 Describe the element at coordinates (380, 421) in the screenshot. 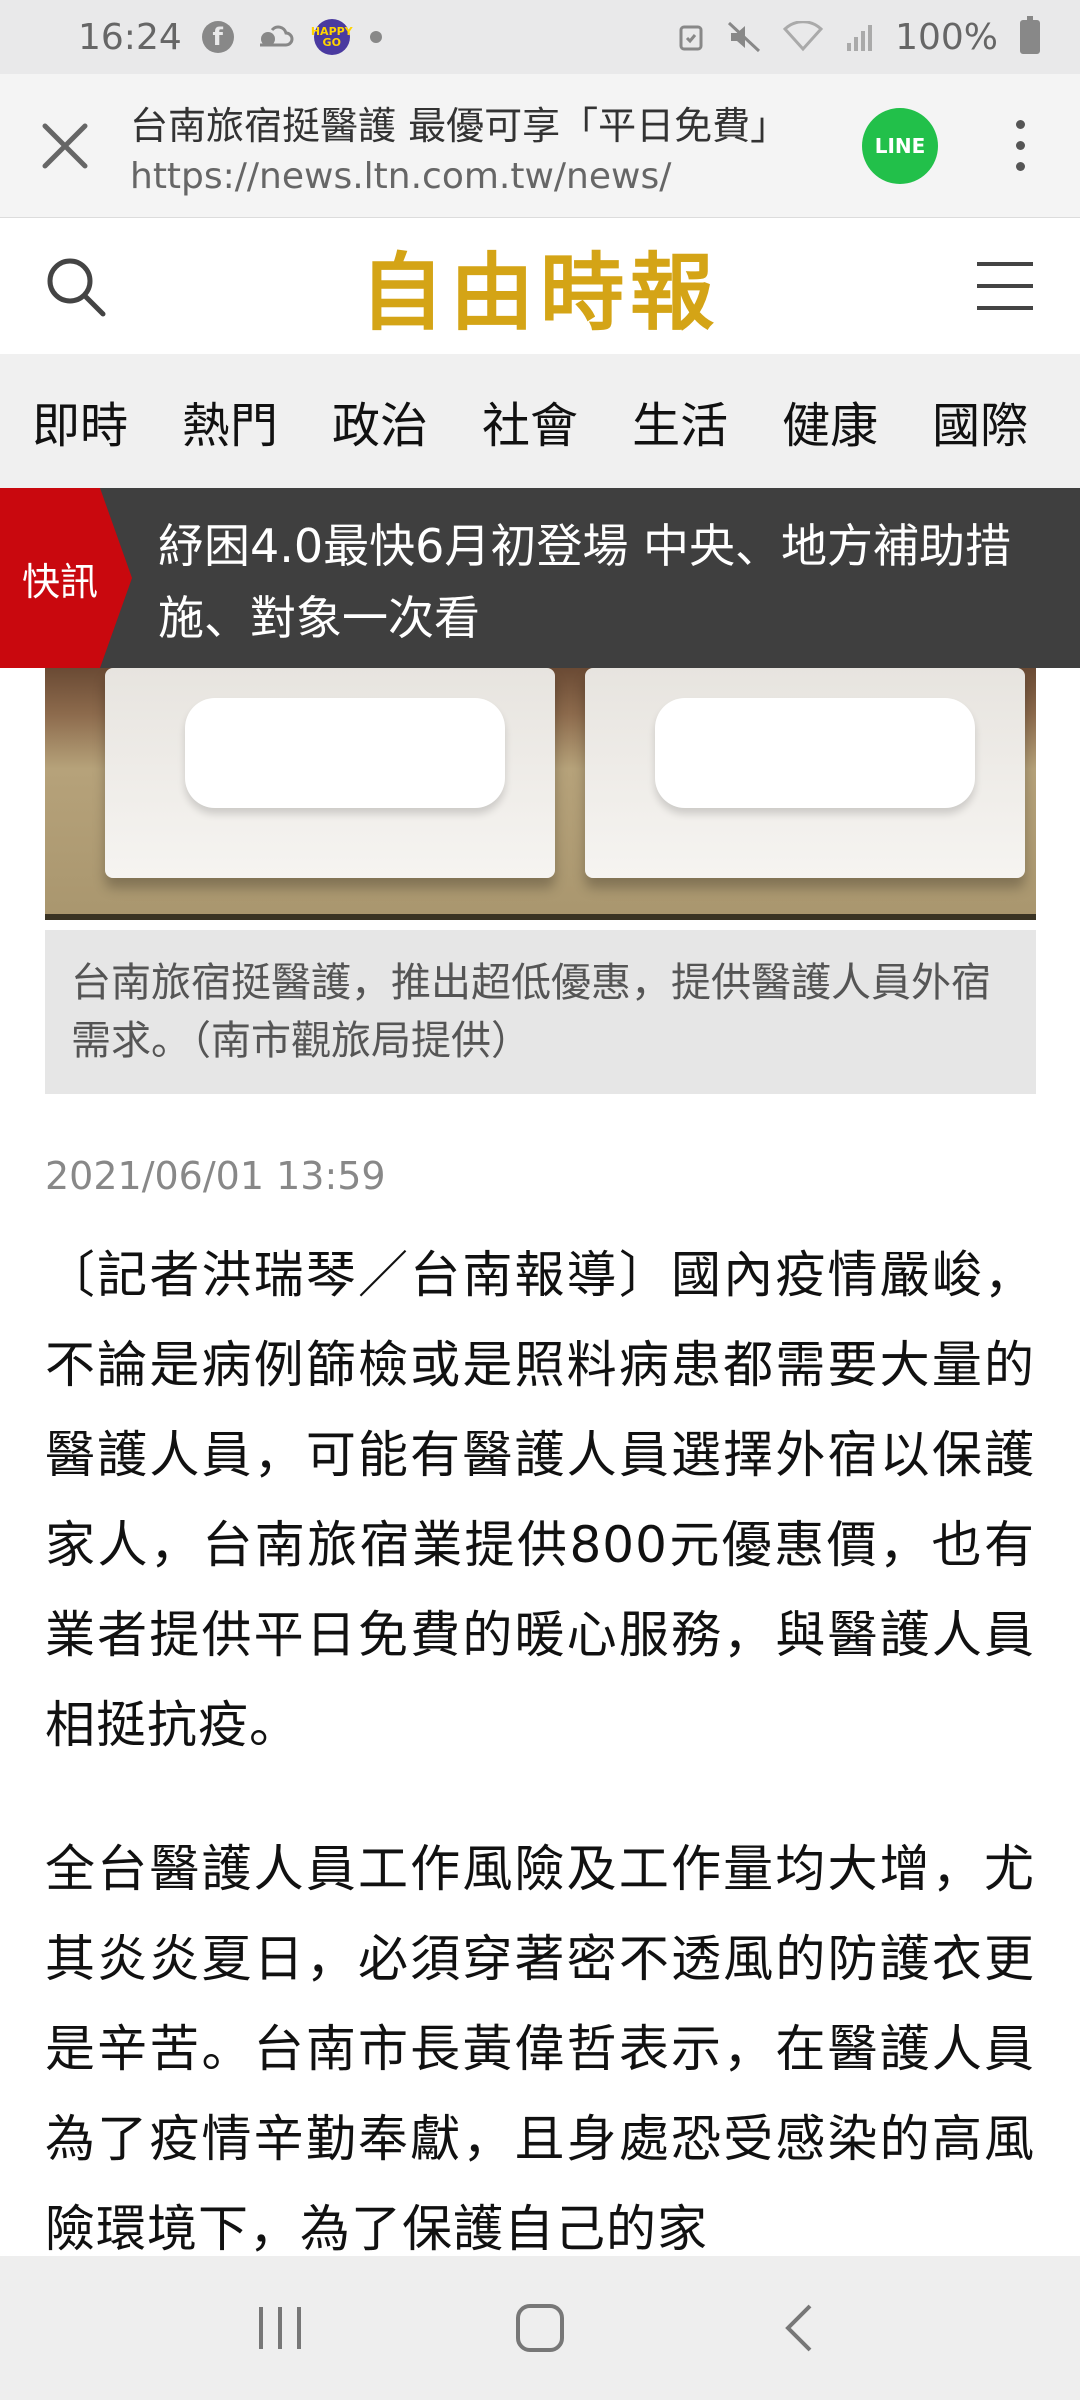

I see `category-tab-politics: 政治` at that location.